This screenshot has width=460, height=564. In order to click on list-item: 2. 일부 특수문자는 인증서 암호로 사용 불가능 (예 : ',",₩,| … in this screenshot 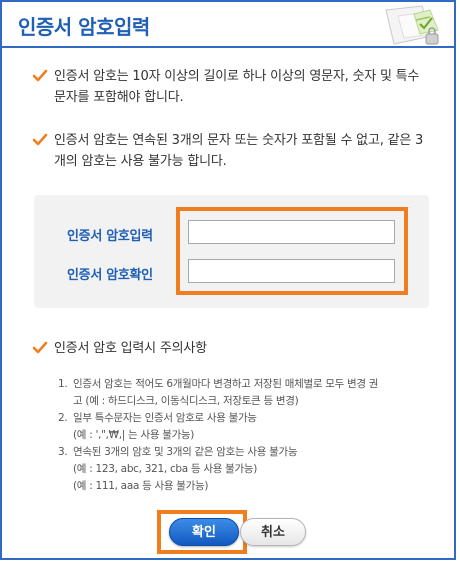, I will do `click(248, 427)`.